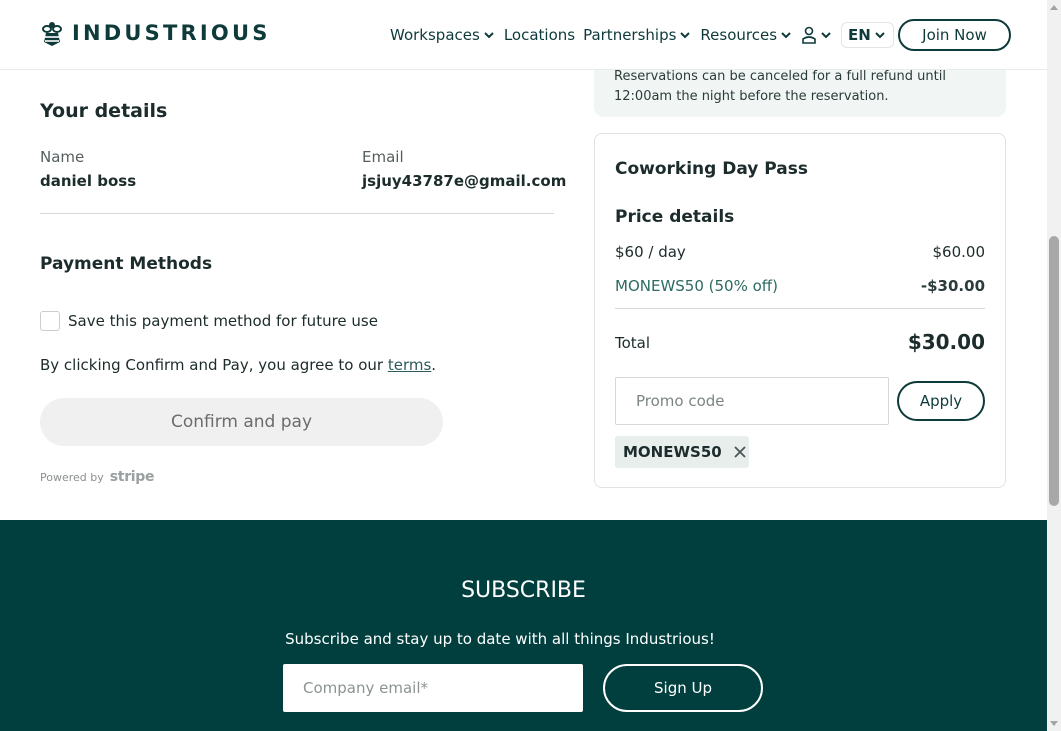 The width and height of the screenshot is (1061, 731). Describe the element at coordinates (1054, 371) in the screenshot. I see `scroll-thumb` at that location.